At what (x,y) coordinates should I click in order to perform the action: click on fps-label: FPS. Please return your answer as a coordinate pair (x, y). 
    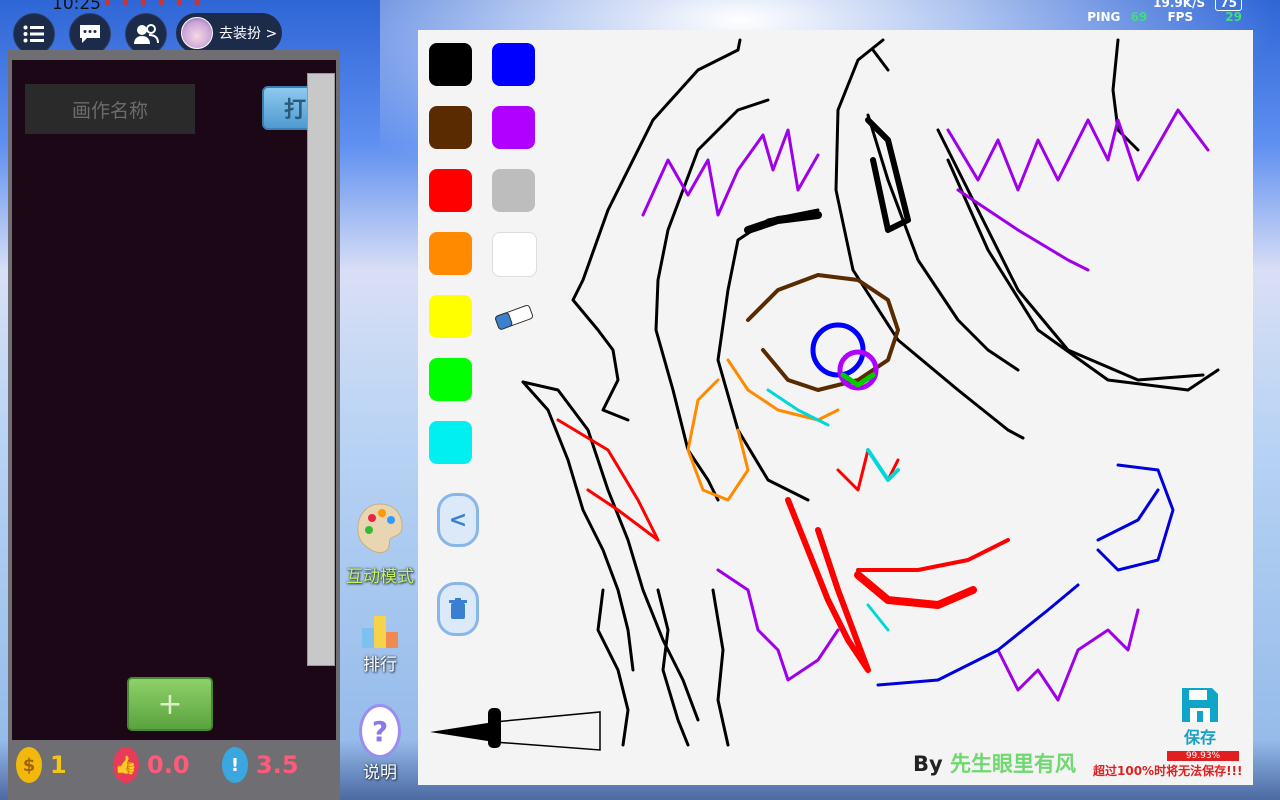
    Looking at the image, I should click on (1180, 17).